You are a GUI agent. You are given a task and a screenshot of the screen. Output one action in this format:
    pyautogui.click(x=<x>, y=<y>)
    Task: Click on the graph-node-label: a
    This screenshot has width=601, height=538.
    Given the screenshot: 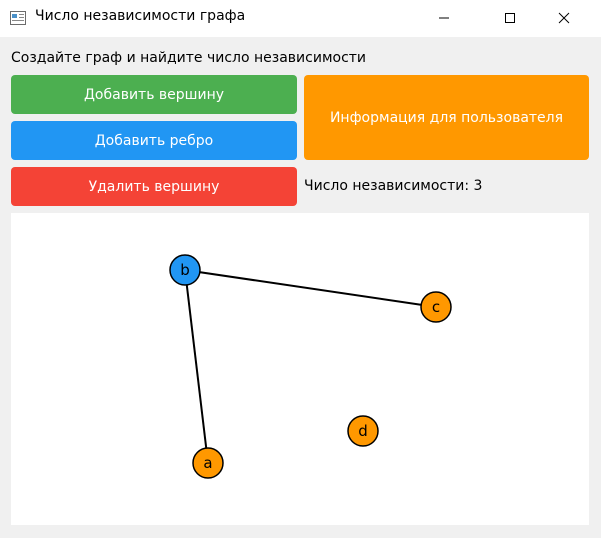 What is the action you would take?
    pyautogui.click(x=207, y=463)
    